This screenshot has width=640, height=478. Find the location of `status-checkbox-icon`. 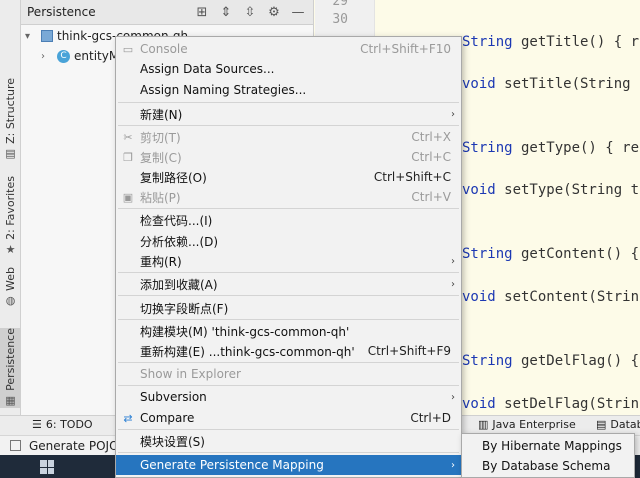

status-checkbox-icon is located at coordinates (15, 445).